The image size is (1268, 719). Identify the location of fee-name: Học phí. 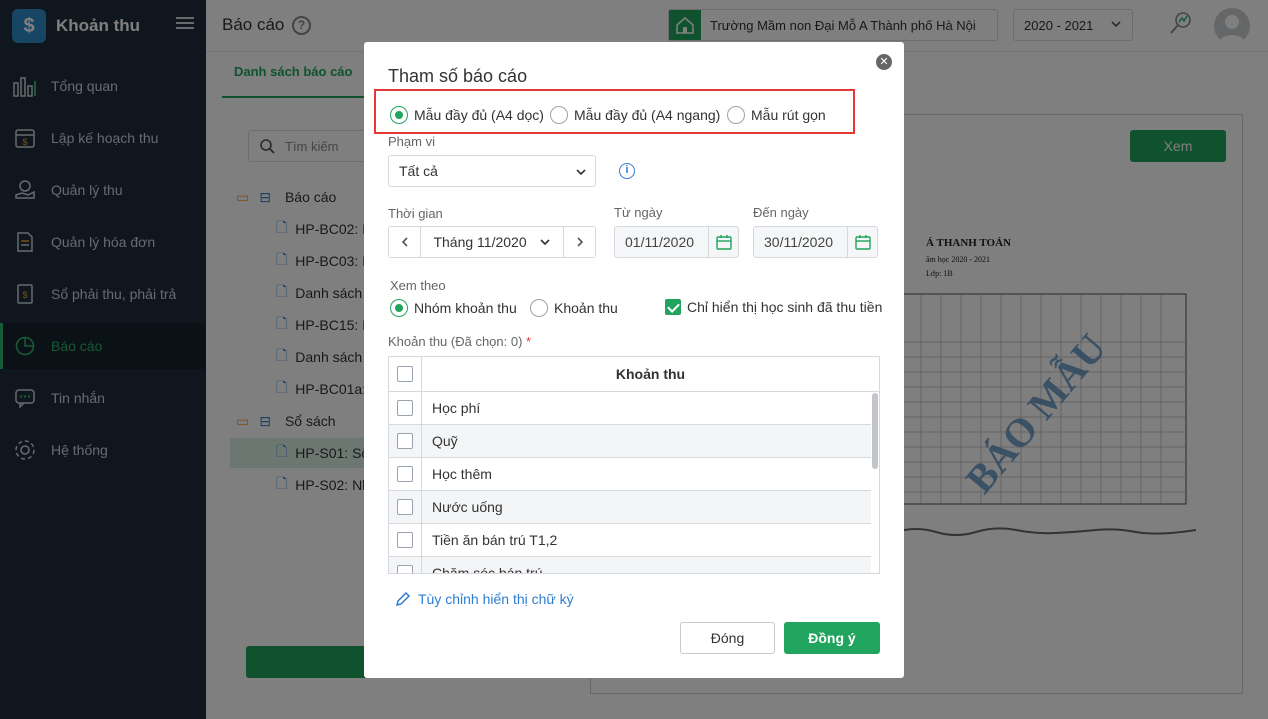
(456, 408).